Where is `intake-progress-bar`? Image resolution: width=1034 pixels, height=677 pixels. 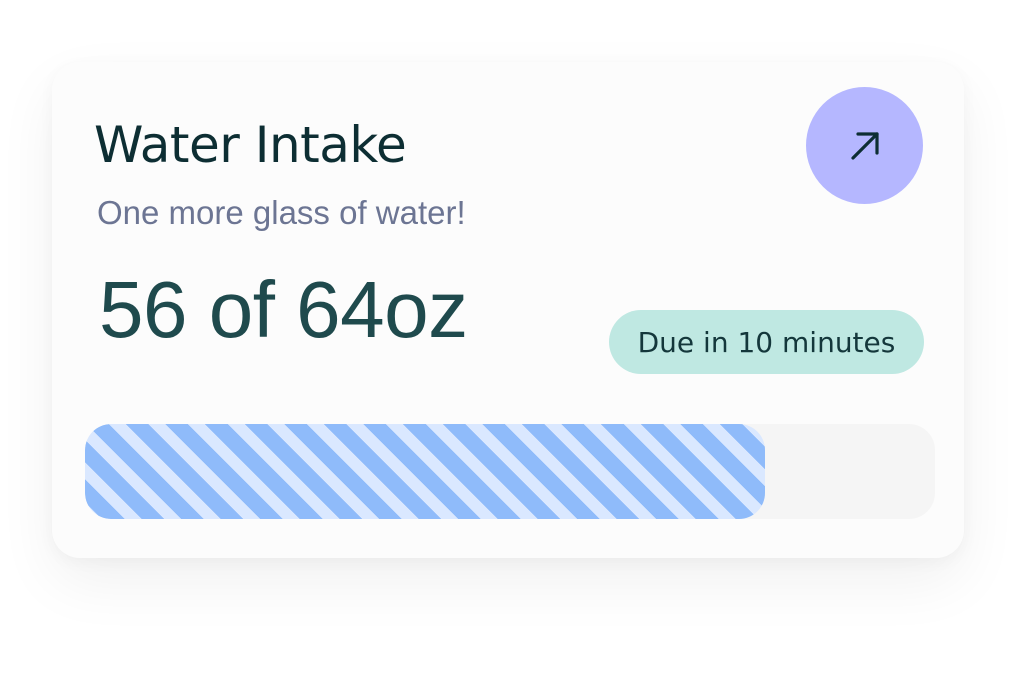
intake-progress-bar is located at coordinates (510, 471).